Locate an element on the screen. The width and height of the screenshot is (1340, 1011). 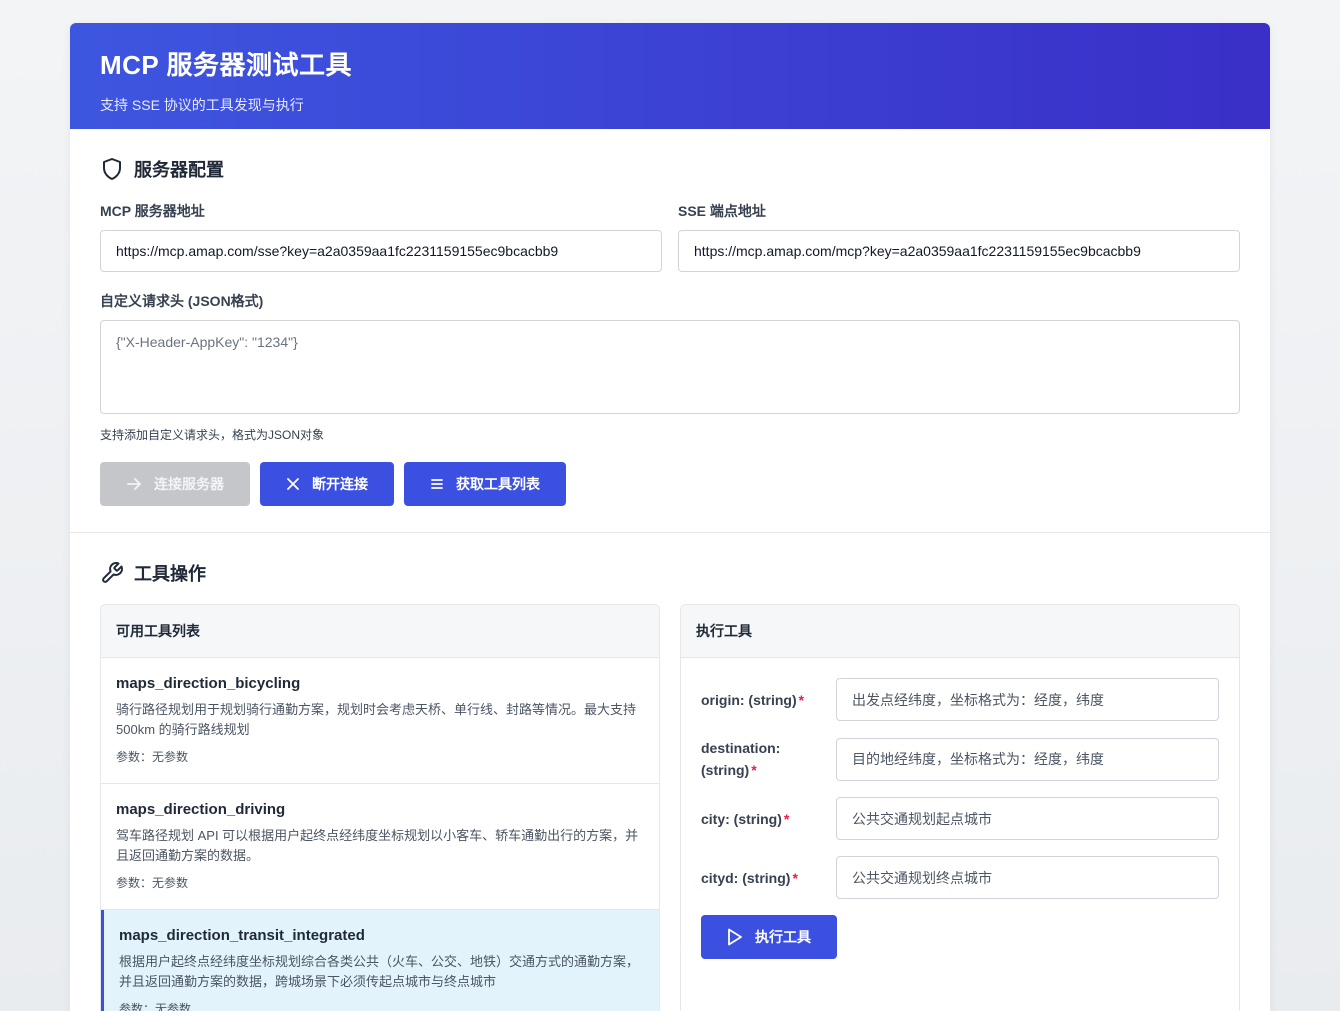
connect-button-label: 连接服务器 is located at coordinates (189, 484).